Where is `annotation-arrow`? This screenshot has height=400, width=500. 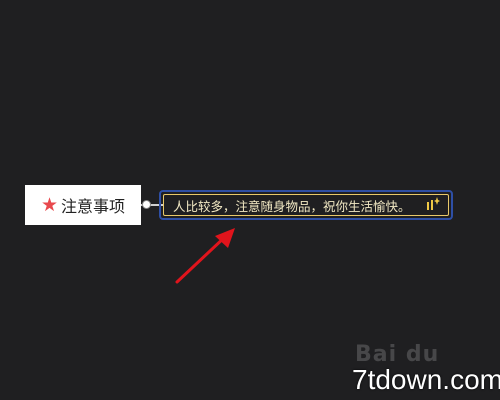 annotation-arrow is located at coordinates (205, 256).